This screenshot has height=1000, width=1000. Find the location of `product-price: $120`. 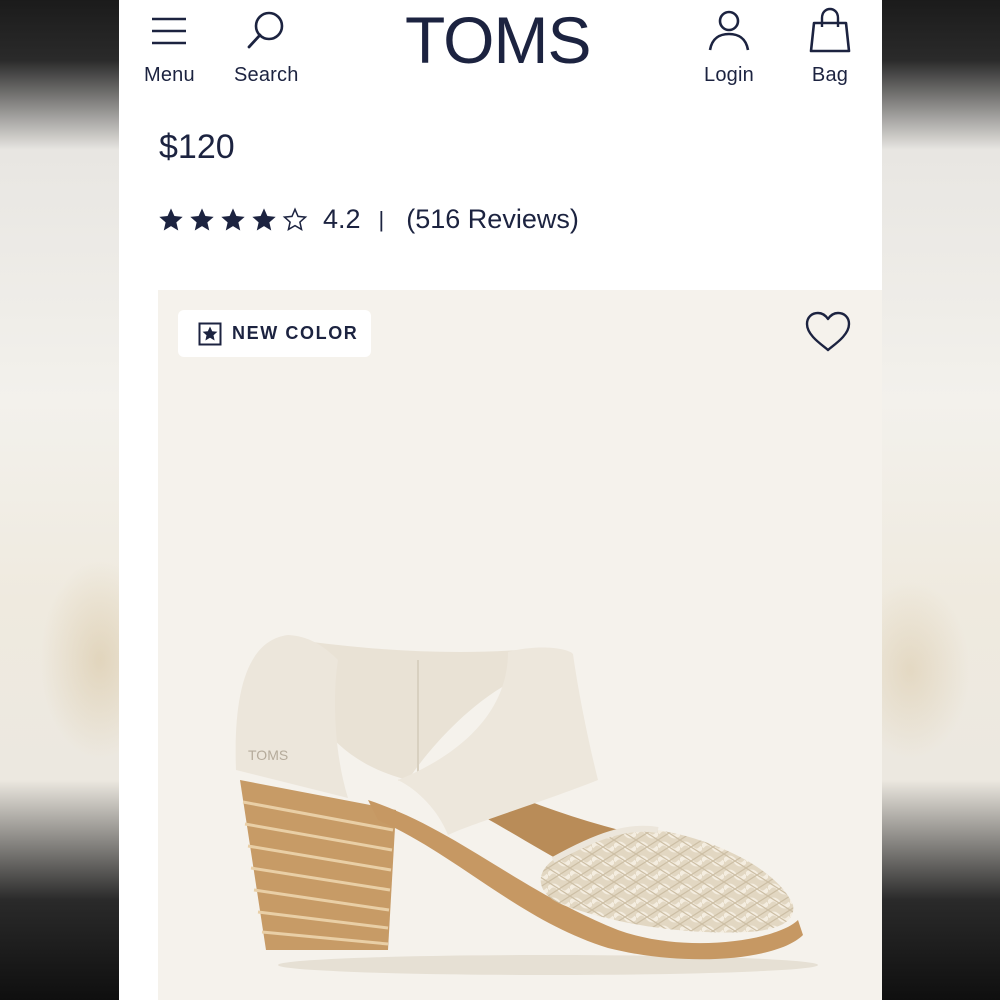

product-price: $120 is located at coordinates (197, 147).